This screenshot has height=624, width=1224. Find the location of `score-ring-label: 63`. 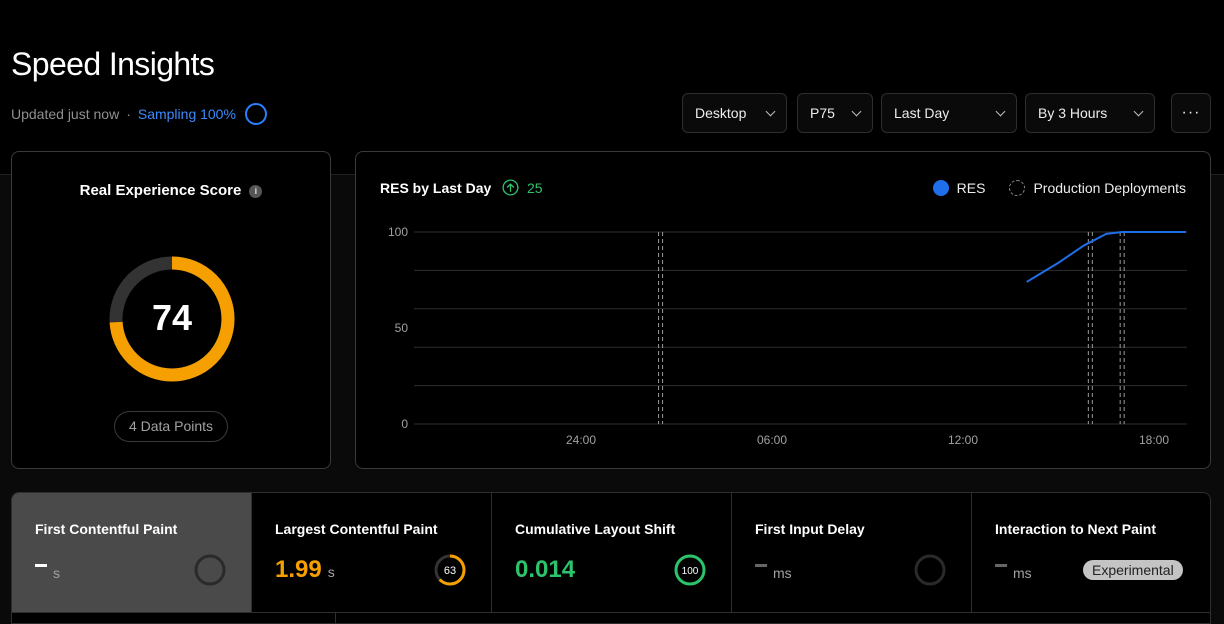

score-ring-label: 63 is located at coordinates (450, 571).